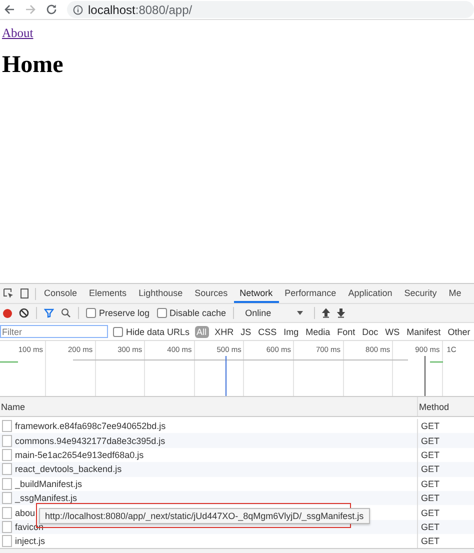  What do you see at coordinates (346, 331) in the screenshot?
I see `type-filter: Font` at bounding box center [346, 331].